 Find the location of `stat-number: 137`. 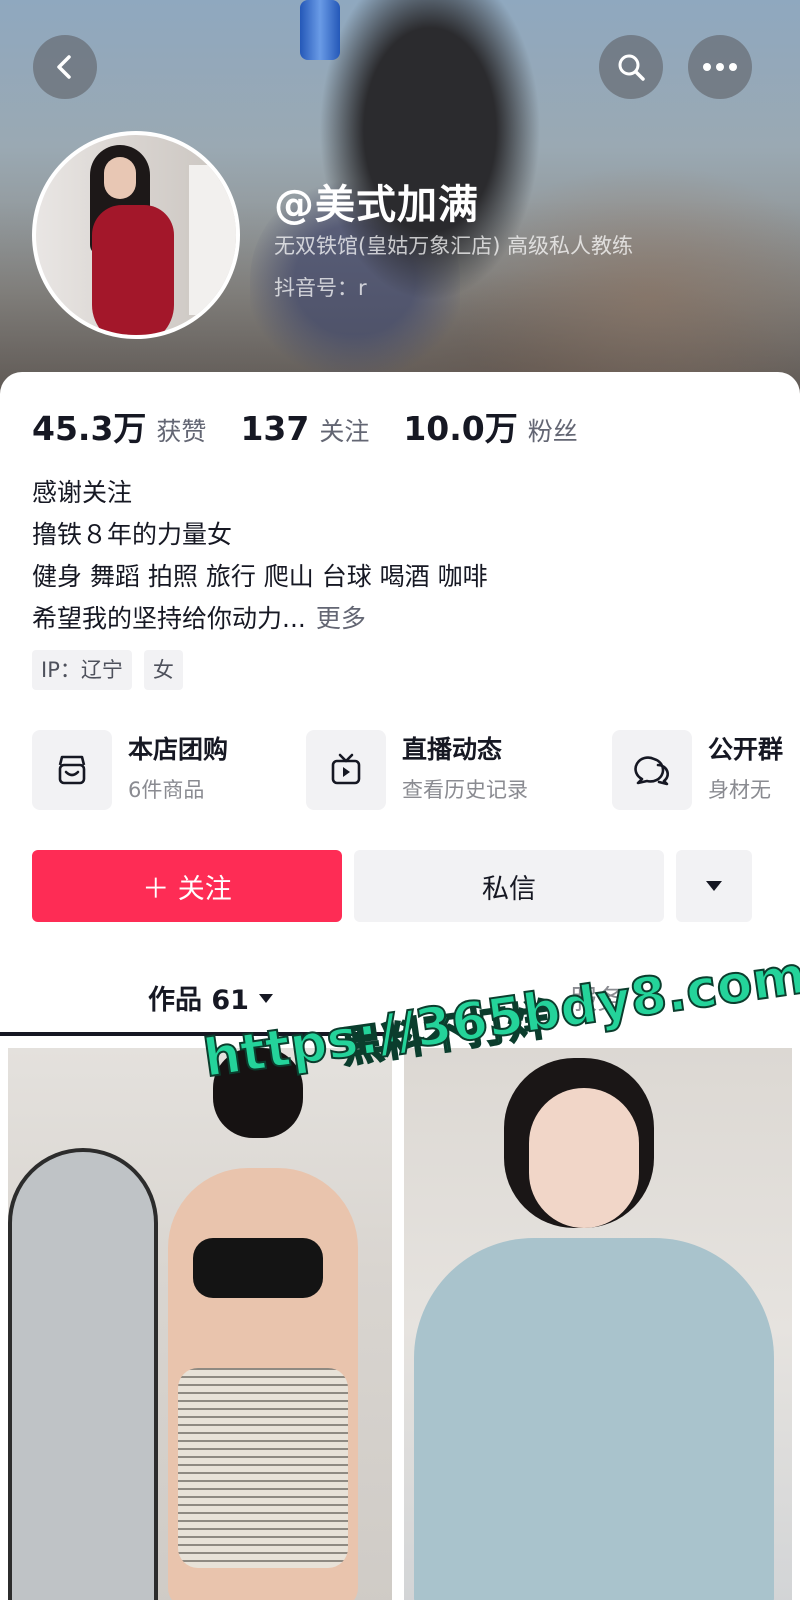

stat-number: 137 is located at coordinates (275, 428).